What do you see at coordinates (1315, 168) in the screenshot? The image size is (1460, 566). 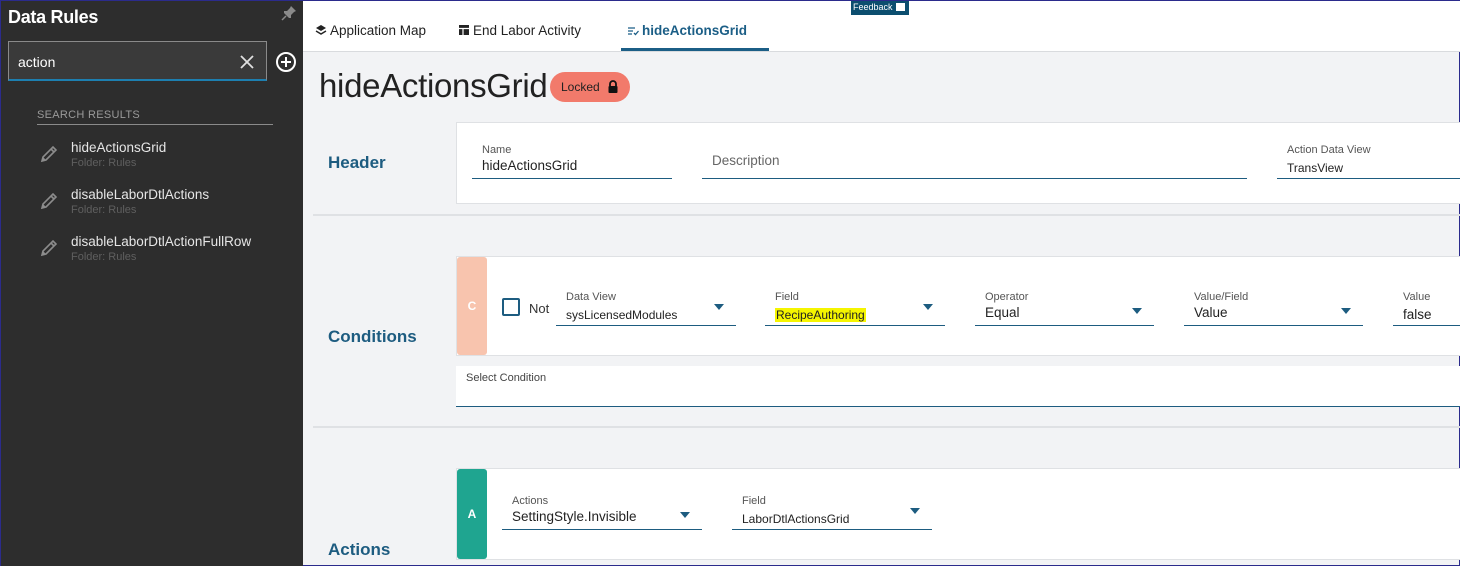 I see `action-data-view-value: TransView` at bounding box center [1315, 168].